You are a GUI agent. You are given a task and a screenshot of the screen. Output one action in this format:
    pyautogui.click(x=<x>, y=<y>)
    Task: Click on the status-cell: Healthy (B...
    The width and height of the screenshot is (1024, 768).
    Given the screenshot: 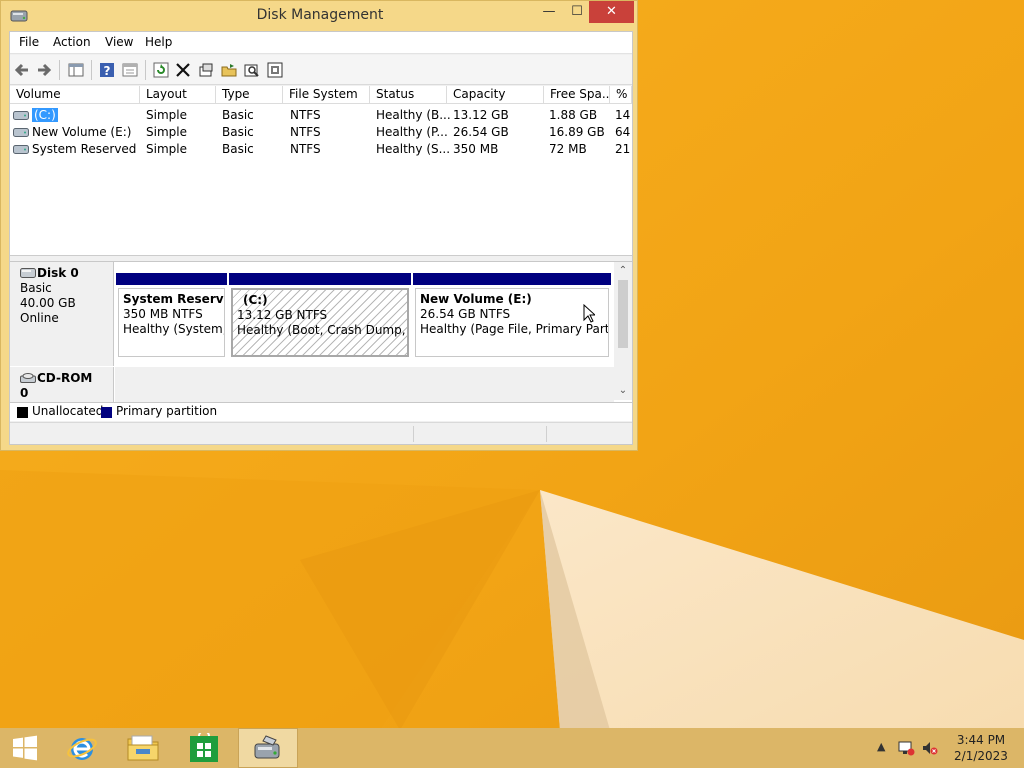 What is the action you would take?
    pyautogui.click(x=413, y=115)
    